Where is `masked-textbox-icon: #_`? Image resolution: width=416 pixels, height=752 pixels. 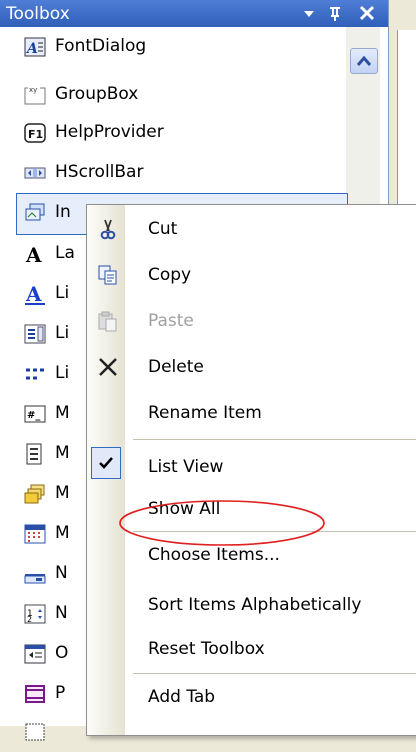 masked-textbox-icon: #_ is located at coordinates (35, 414).